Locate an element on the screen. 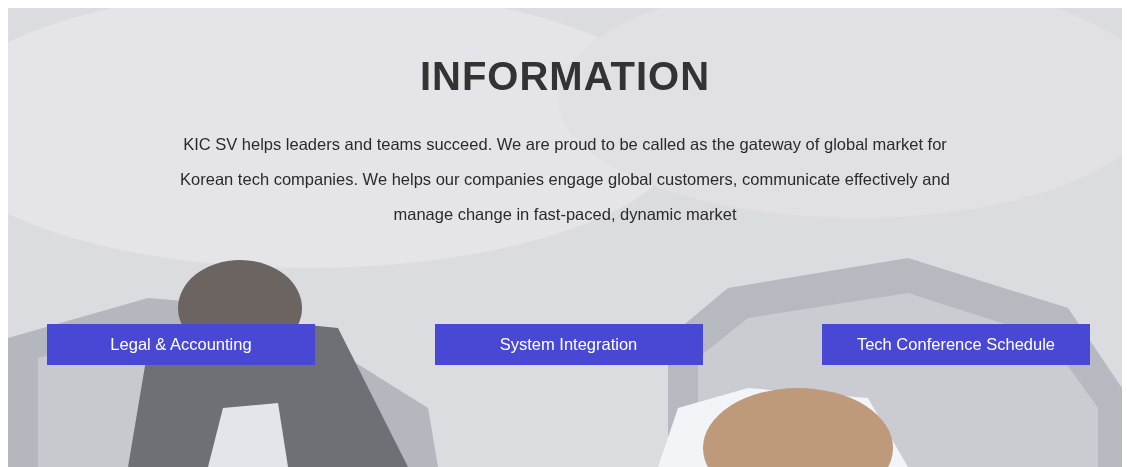 The image size is (1127, 467). section-description: KIC SV helps leaders and teams succeed. We are proud to be called as the gateway of global market for Korean tech companies. We helps our companies engage global customers, communicate effectively and manage change in fast-paced, dynamic market is located at coordinates (565, 179).